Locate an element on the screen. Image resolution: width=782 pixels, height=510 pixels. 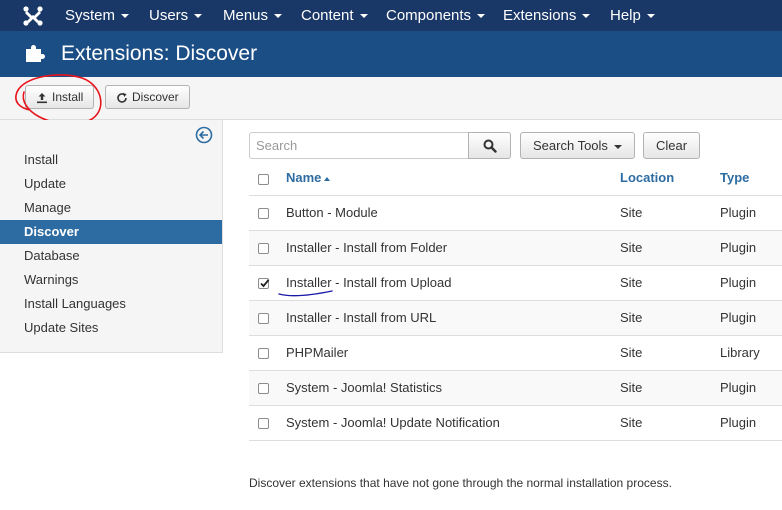
puzzle-icon is located at coordinates (35, 53).